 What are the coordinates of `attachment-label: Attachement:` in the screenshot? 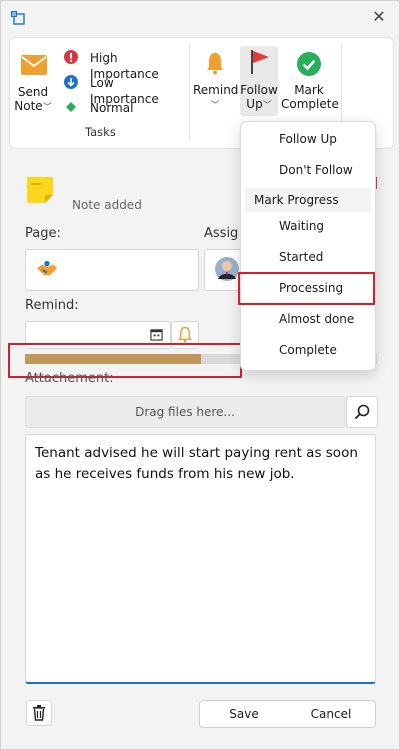 It's located at (69, 378).